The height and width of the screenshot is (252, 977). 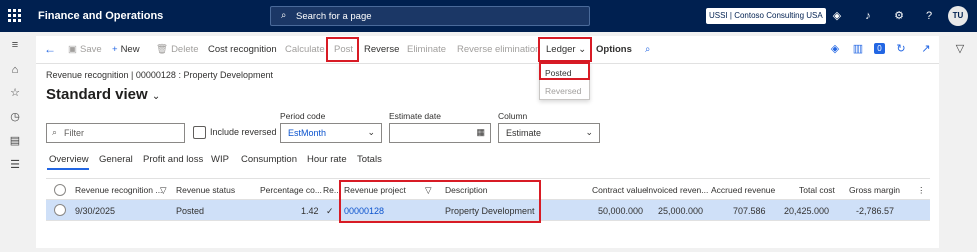 I want to click on view-chevron-down-icon: ⌄, so click(x=156, y=96).